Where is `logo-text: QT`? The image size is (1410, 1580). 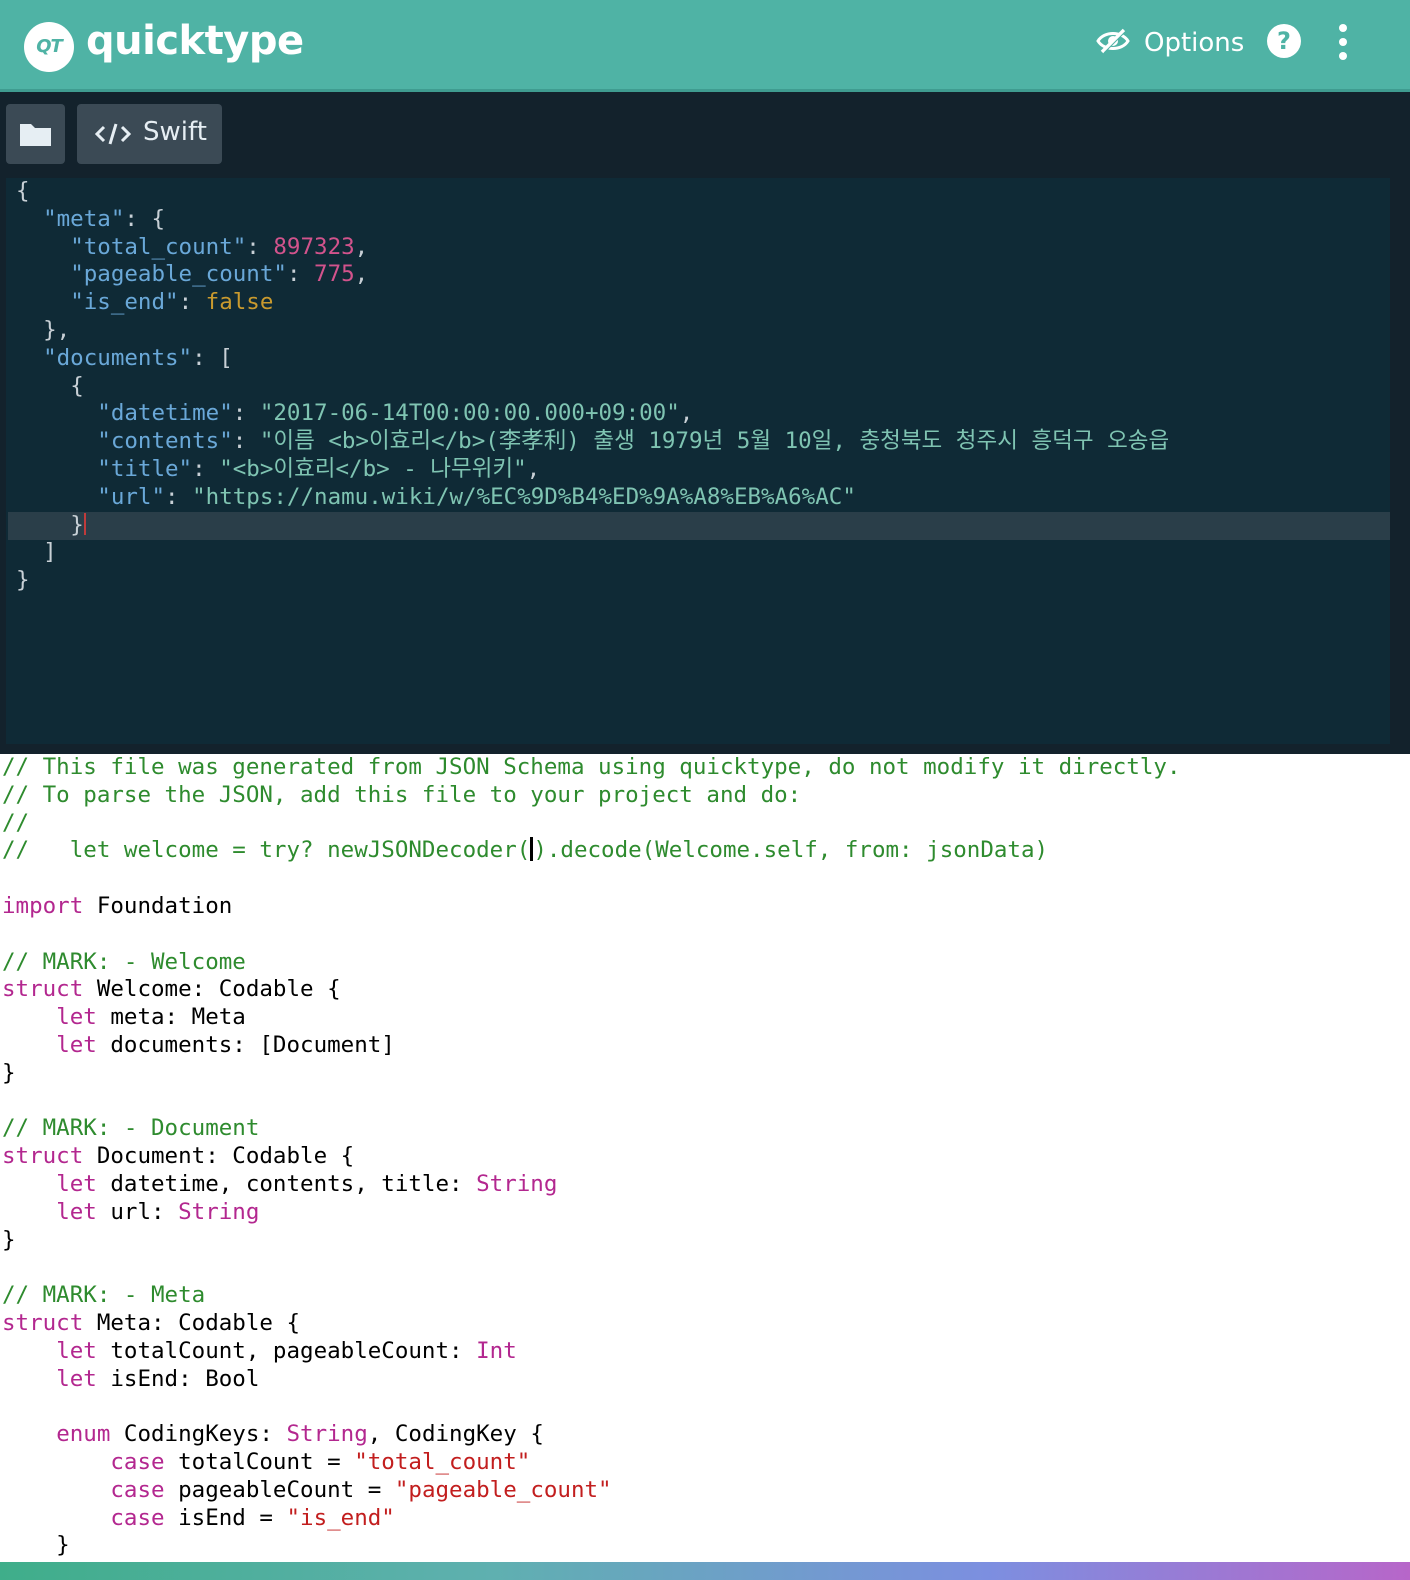 logo-text: QT is located at coordinates (49, 46).